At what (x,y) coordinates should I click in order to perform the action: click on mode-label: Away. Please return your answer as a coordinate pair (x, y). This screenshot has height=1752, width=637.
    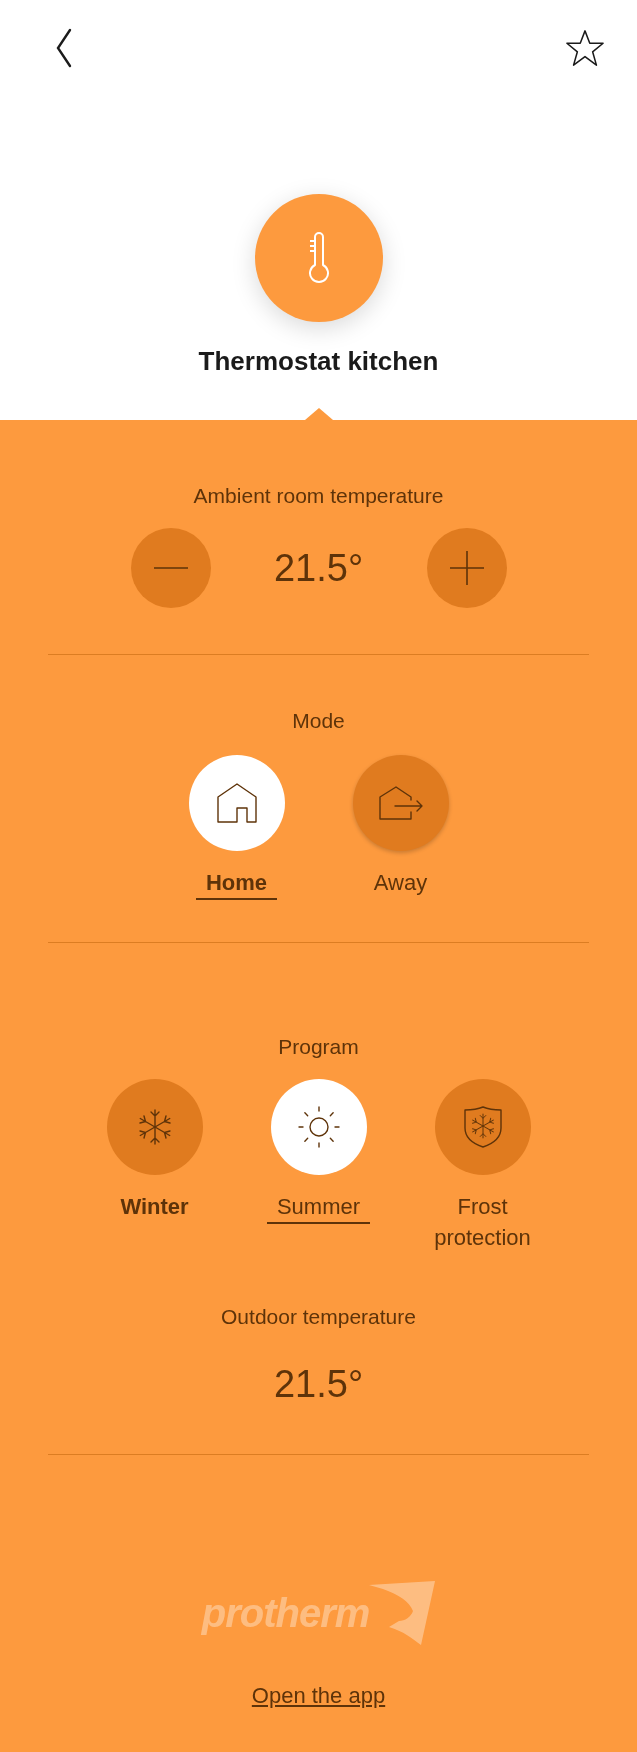
    Looking at the image, I should click on (400, 883).